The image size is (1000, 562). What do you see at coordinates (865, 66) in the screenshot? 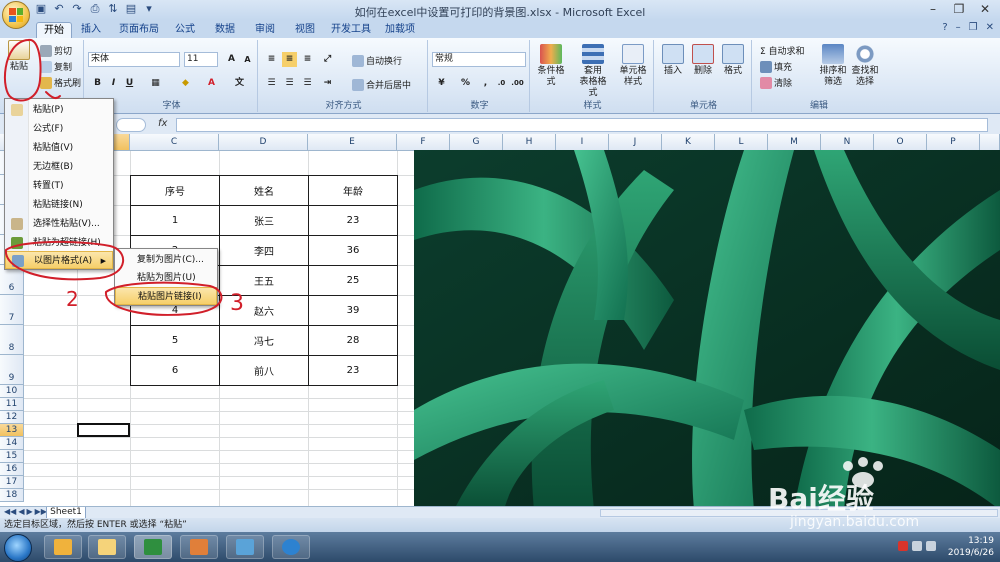
I see `find-select-button: 查找和 选择` at bounding box center [865, 66].